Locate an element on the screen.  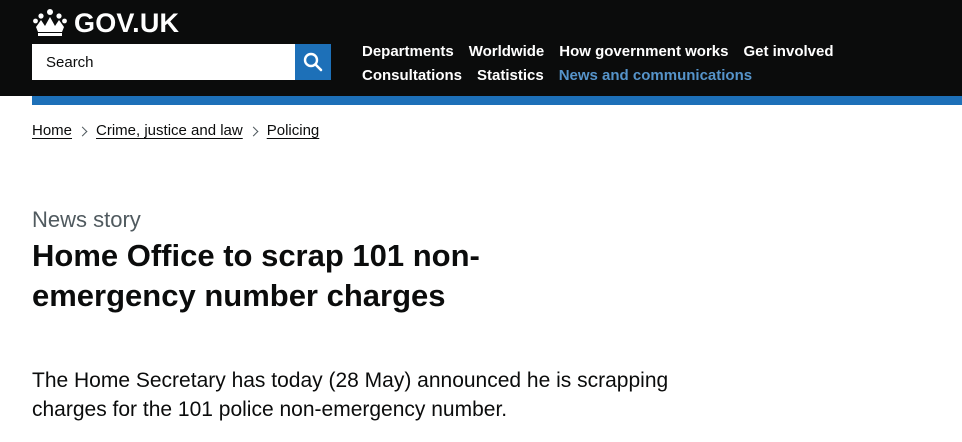
search-button is located at coordinates (313, 62).